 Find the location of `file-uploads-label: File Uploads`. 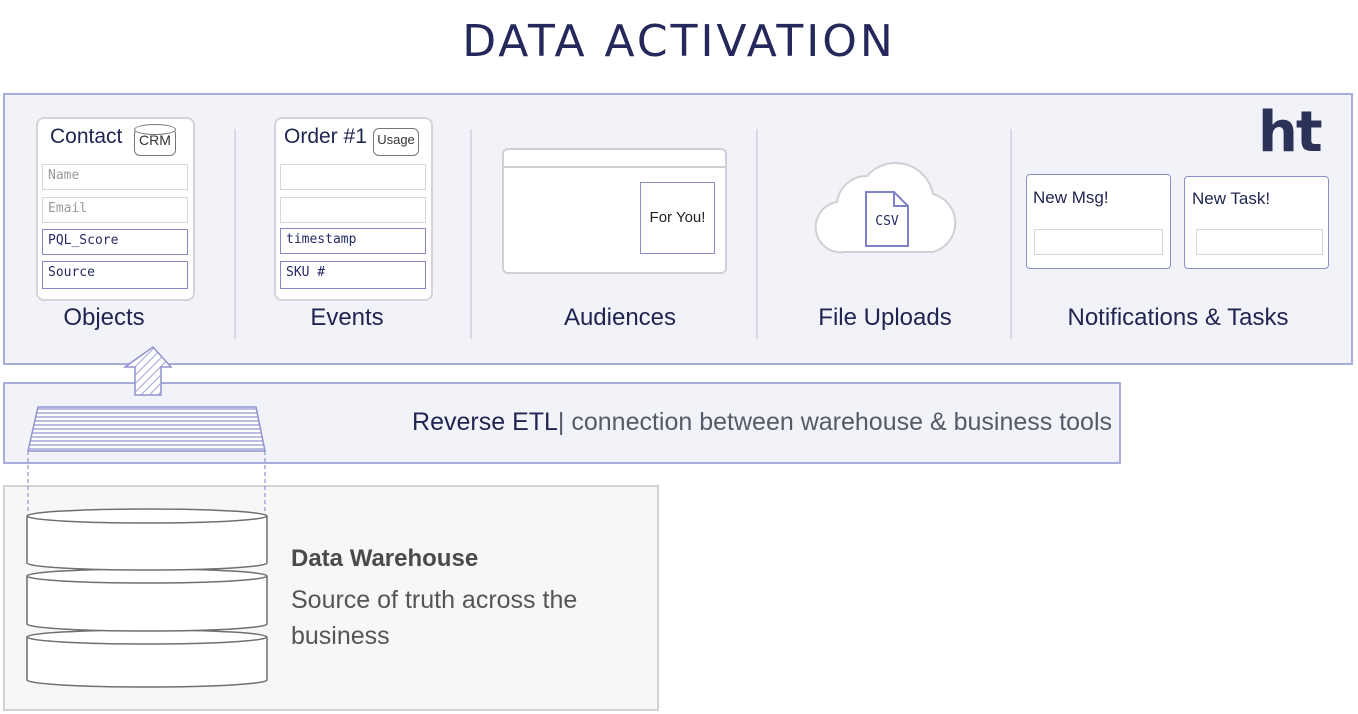

file-uploads-label: File Uploads is located at coordinates (885, 317).